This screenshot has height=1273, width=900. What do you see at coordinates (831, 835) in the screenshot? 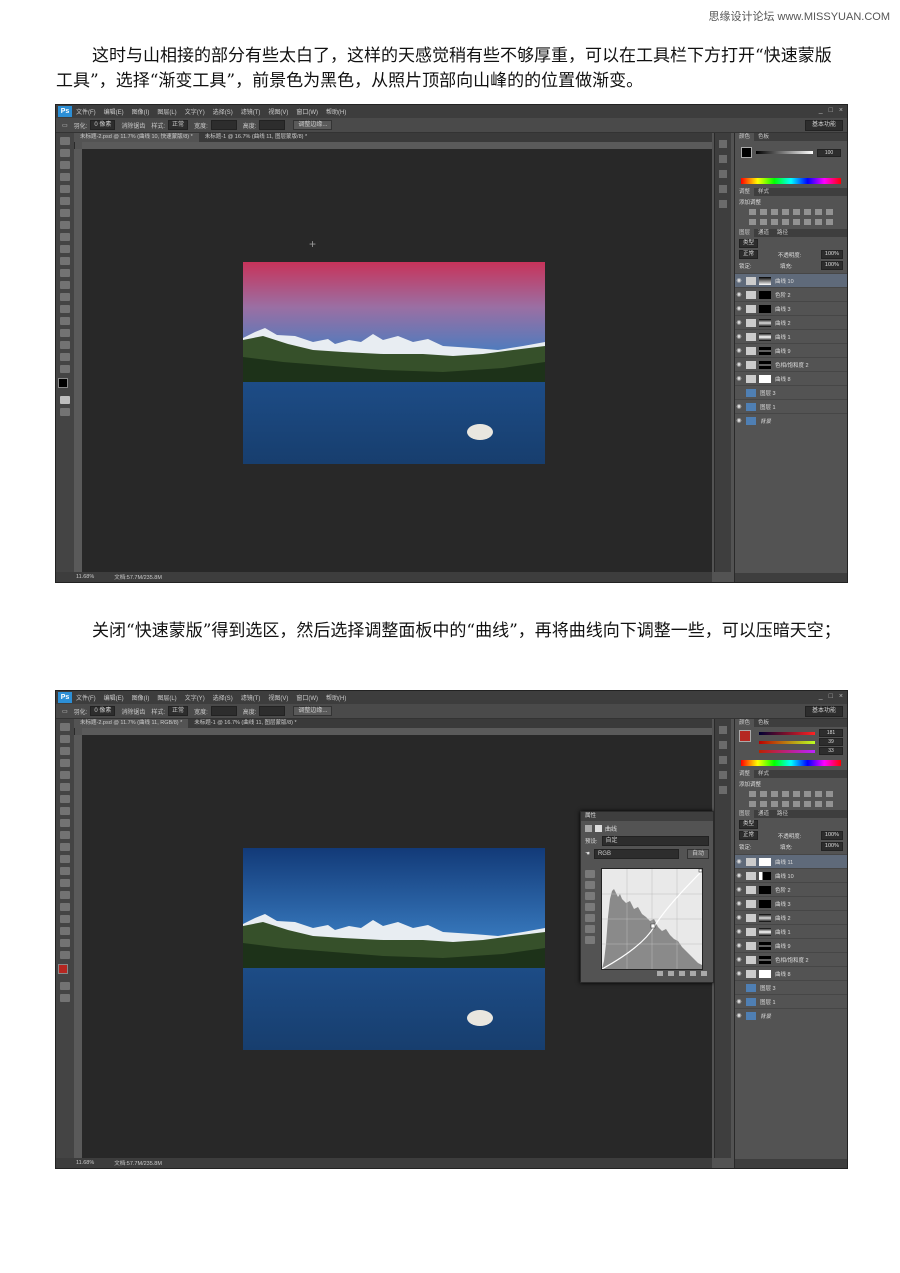
I see `opacity-input: 100%` at bounding box center [831, 835].